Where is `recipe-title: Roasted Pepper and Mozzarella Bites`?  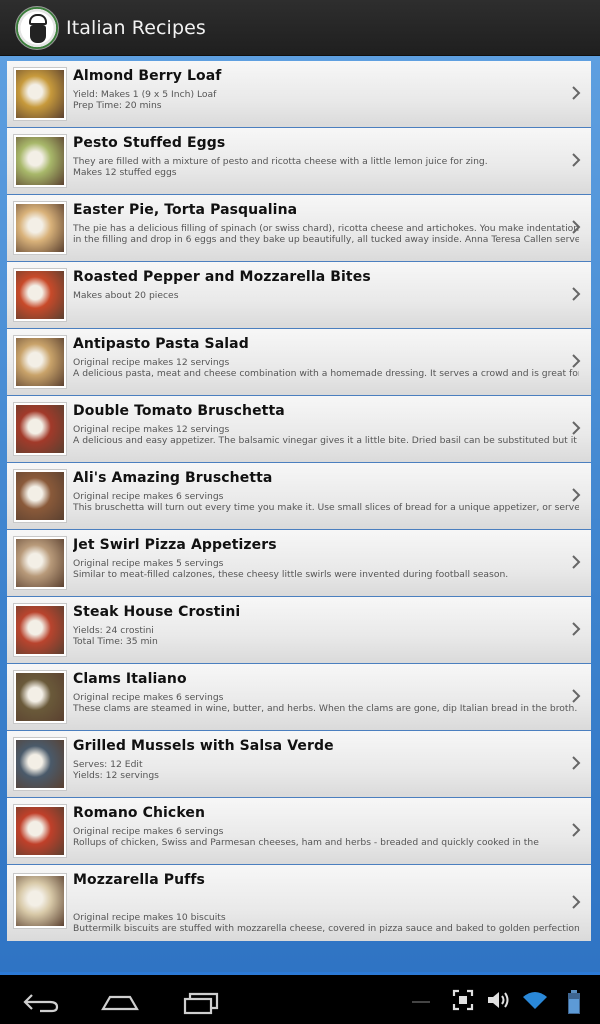 recipe-title: Roasted Pepper and Mozzarella Bites is located at coordinates (222, 277).